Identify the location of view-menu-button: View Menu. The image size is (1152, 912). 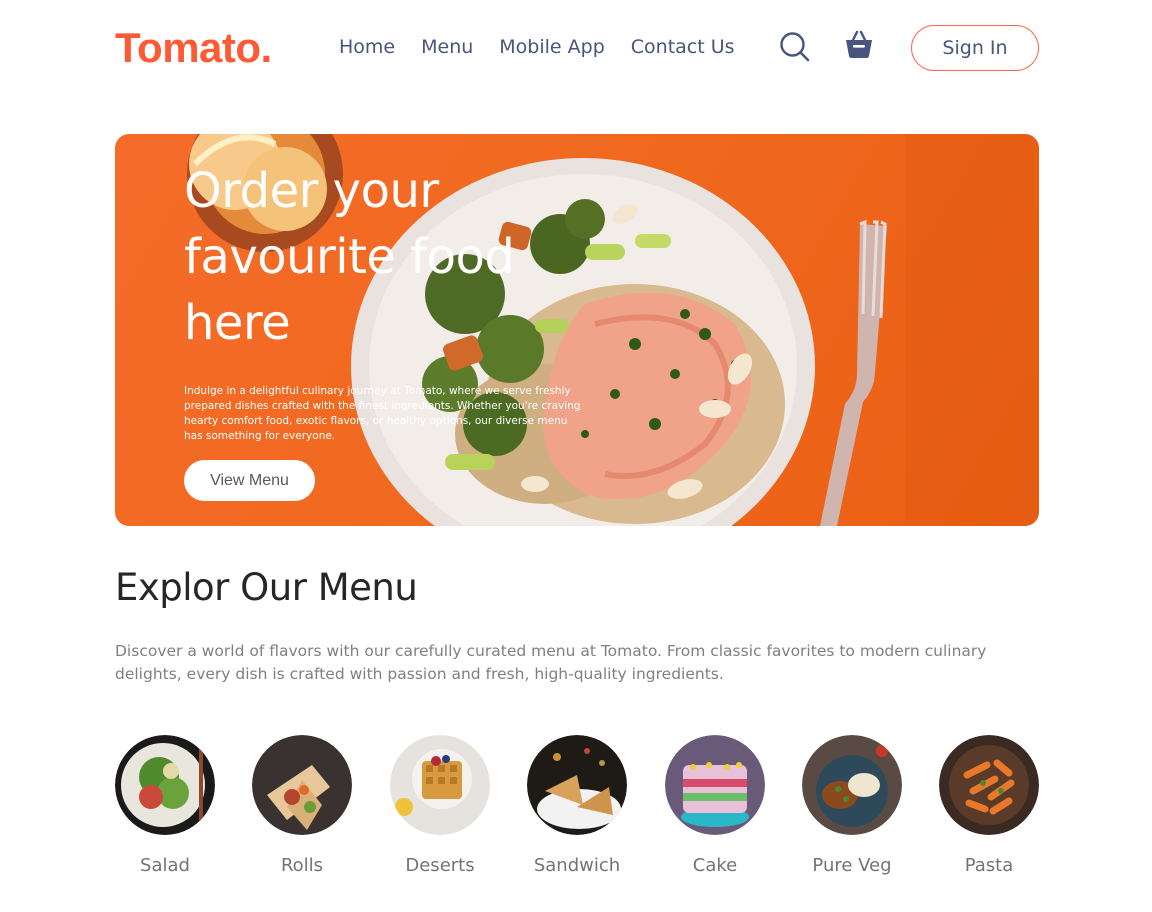
(249, 480).